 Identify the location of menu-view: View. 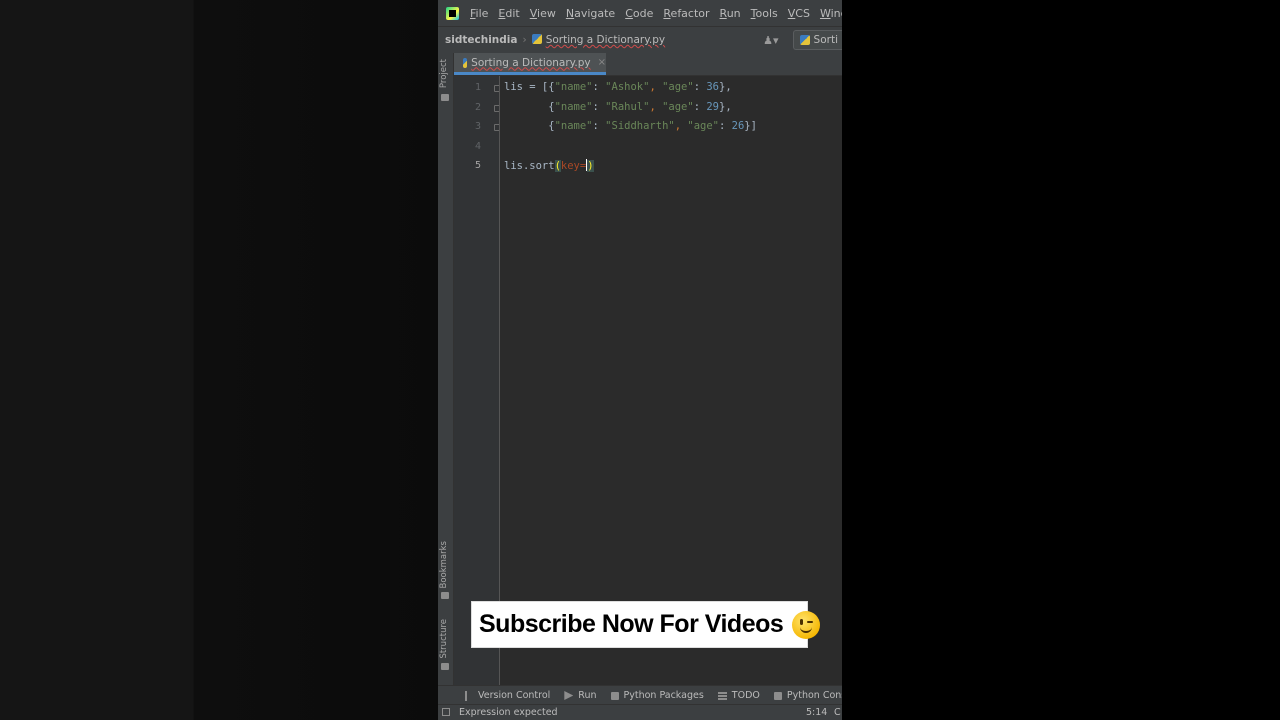
(543, 13).